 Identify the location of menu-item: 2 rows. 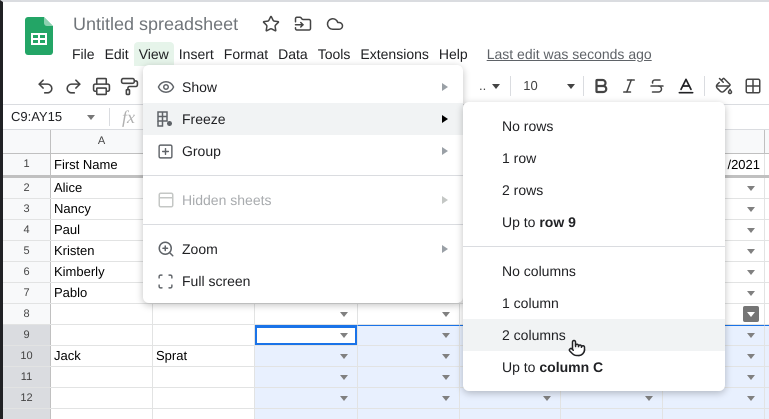
(594, 190).